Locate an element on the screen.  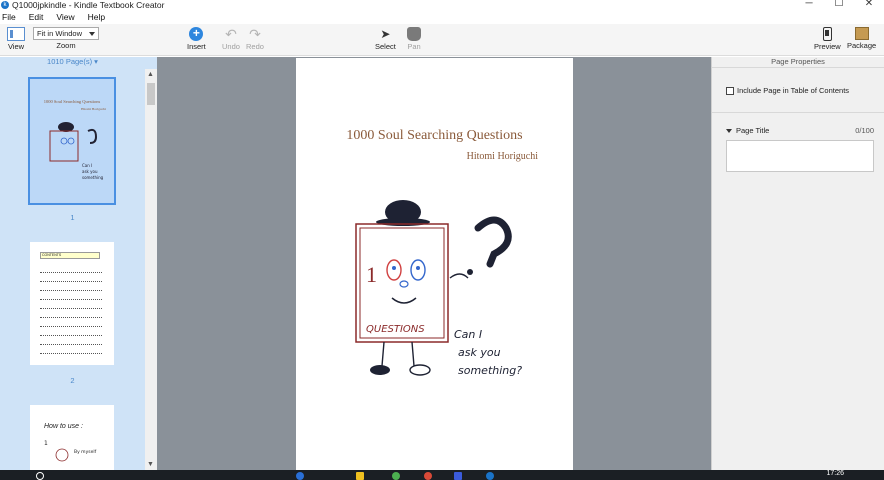
page-thumbnail-3: How to use : 1 By myself is located at coordinates (72, 437).